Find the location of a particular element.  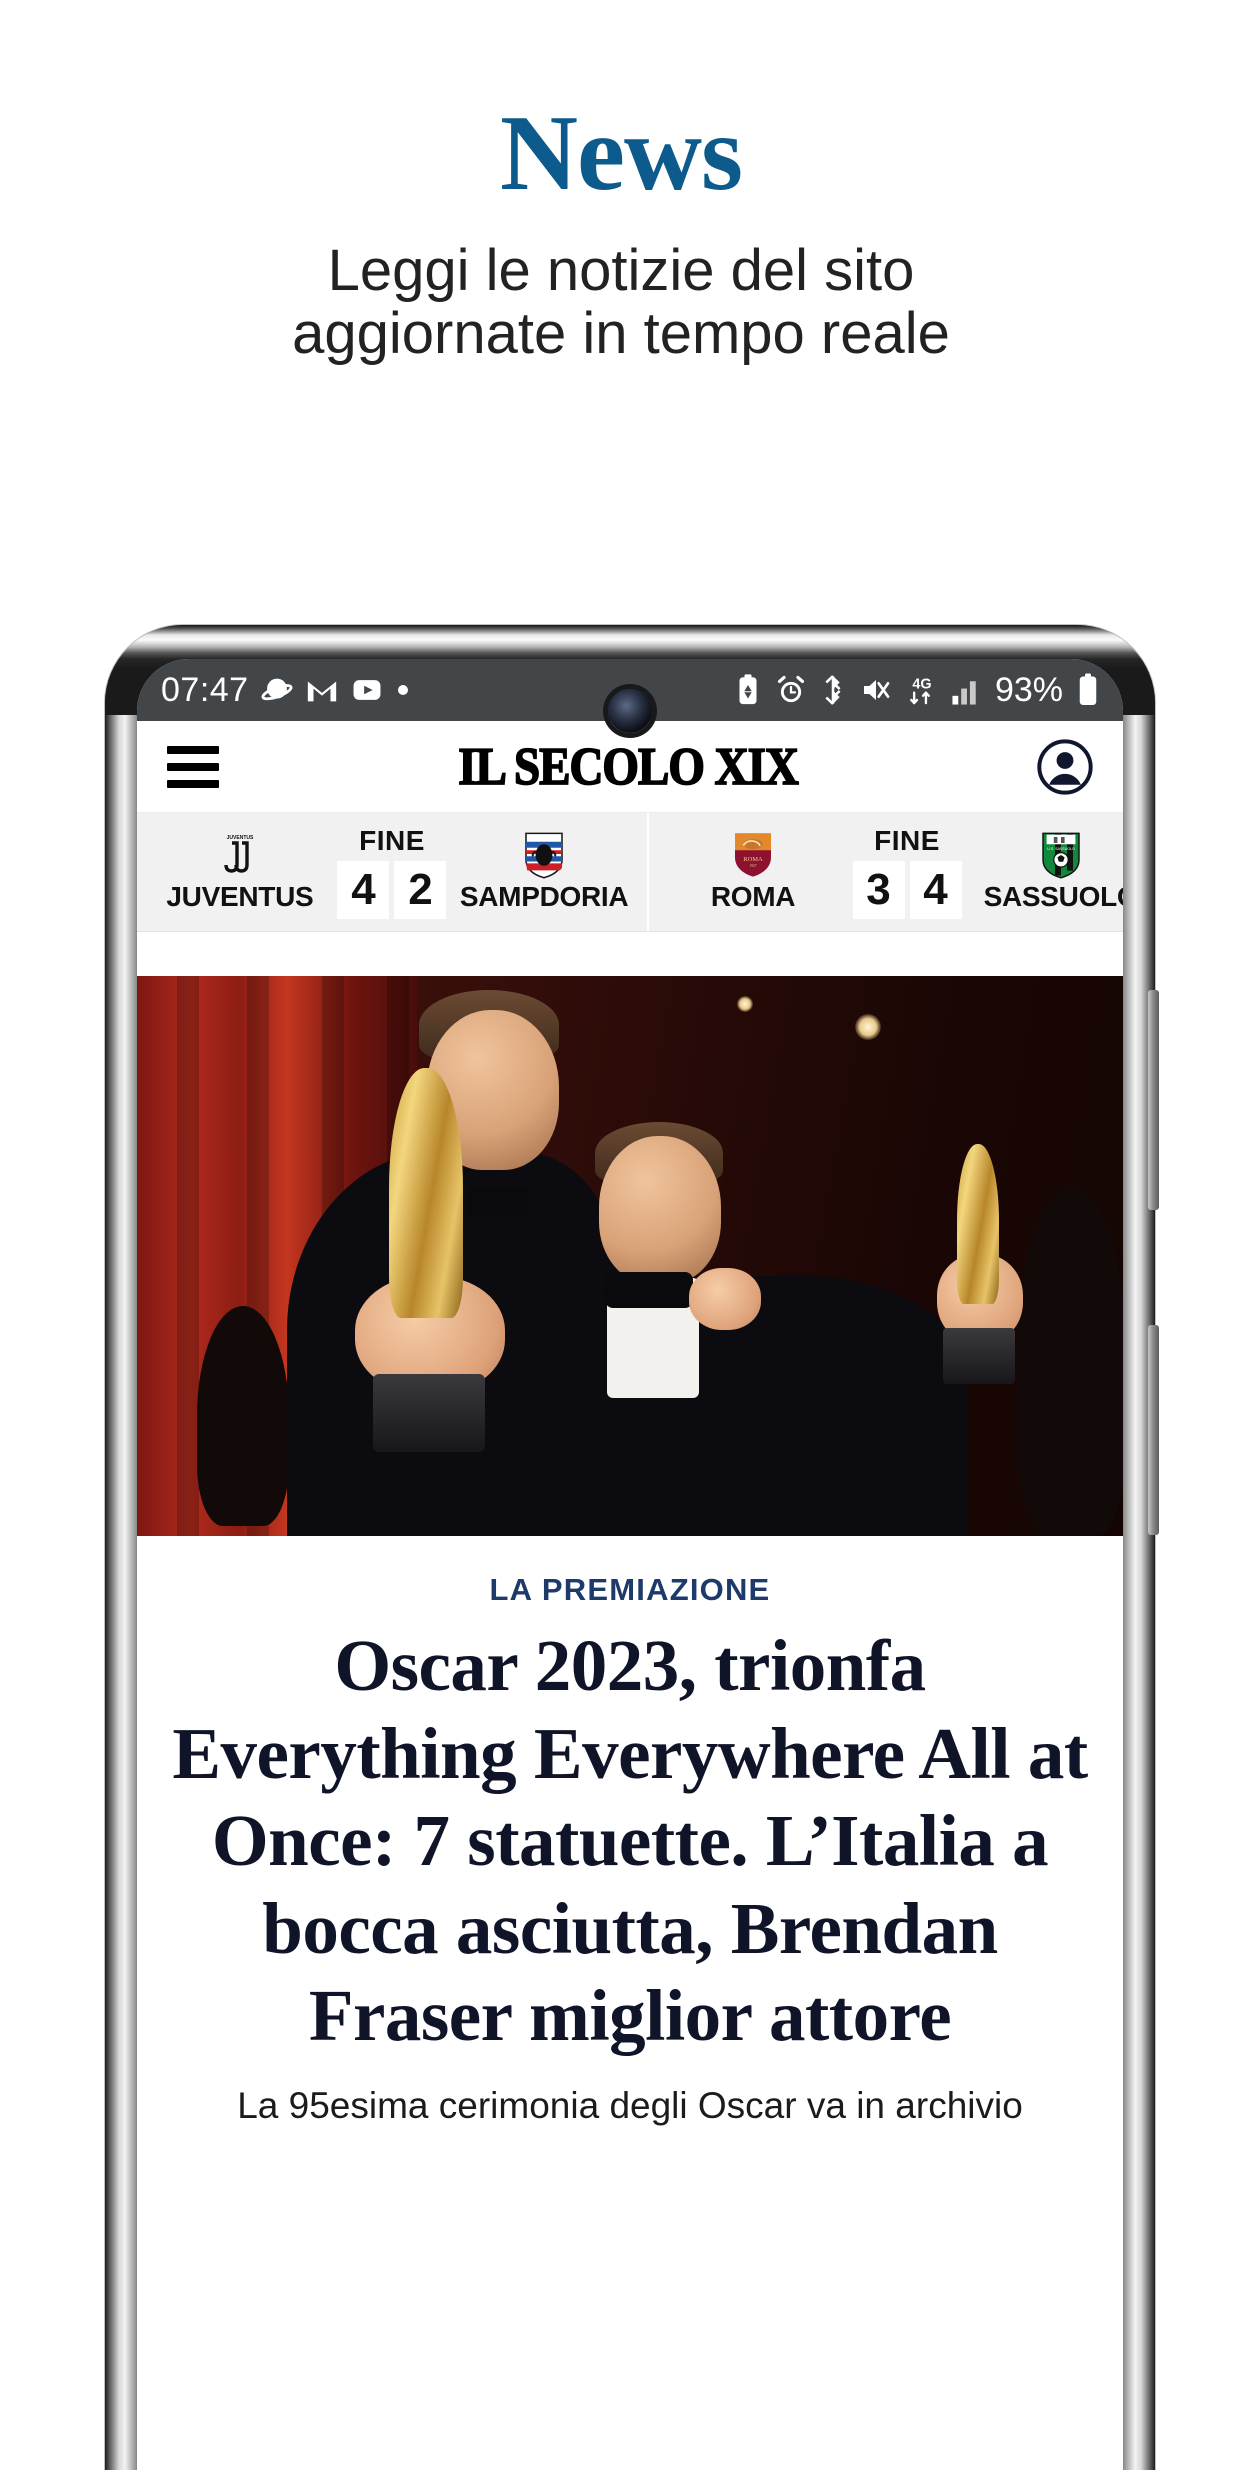

photo-oscar-base-right is located at coordinates (979, 1356).